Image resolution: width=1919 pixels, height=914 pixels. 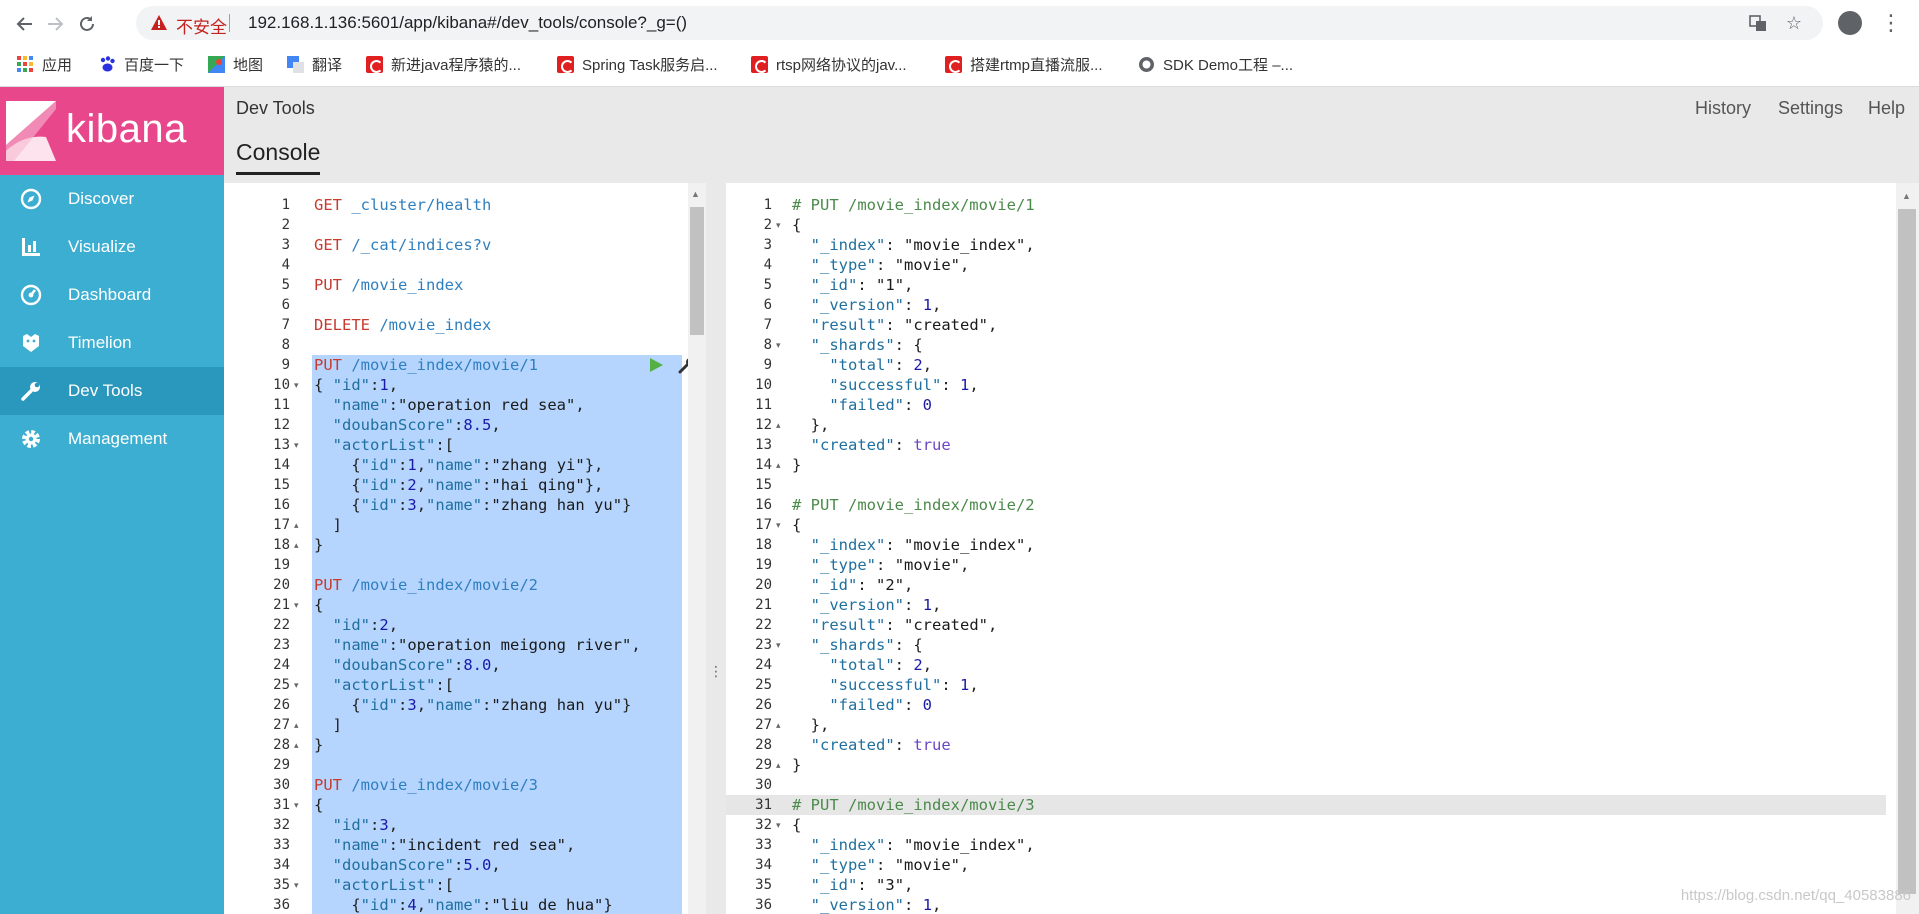 What do you see at coordinates (87, 24) in the screenshot?
I see `reload-icon` at bounding box center [87, 24].